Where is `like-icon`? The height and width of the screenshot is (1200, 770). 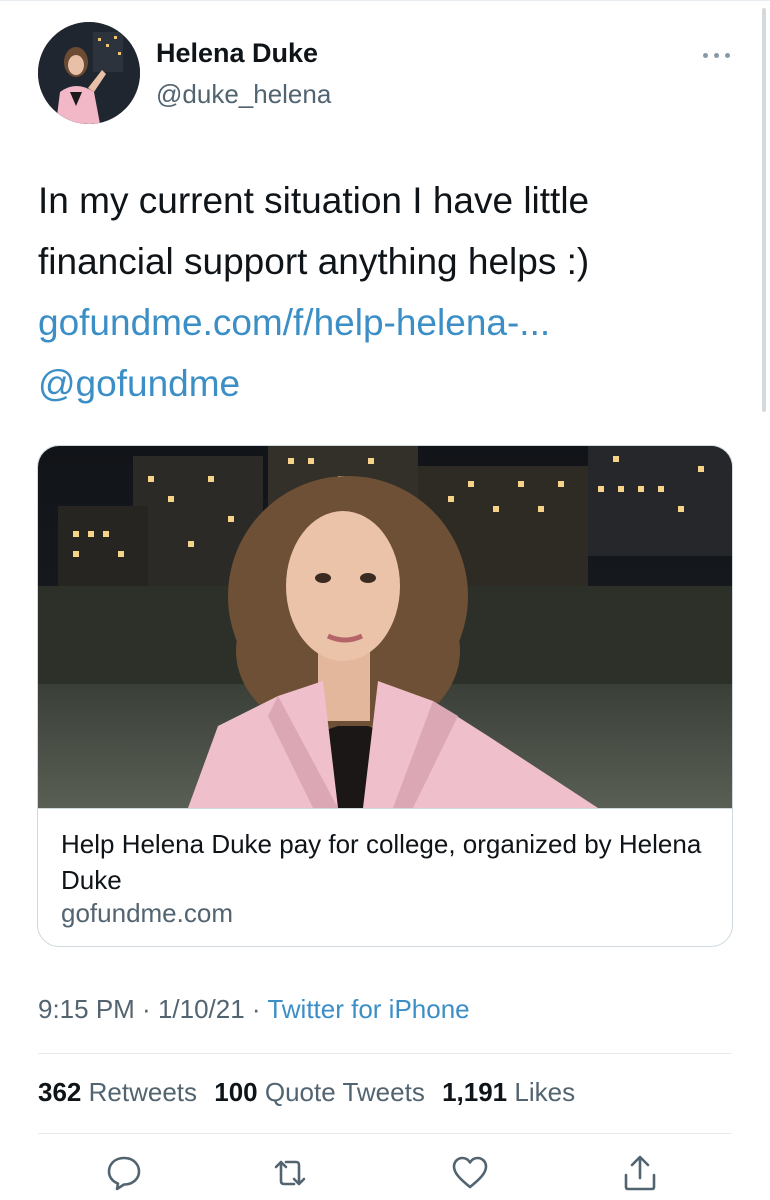 like-icon is located at coordinates (470, 1173).